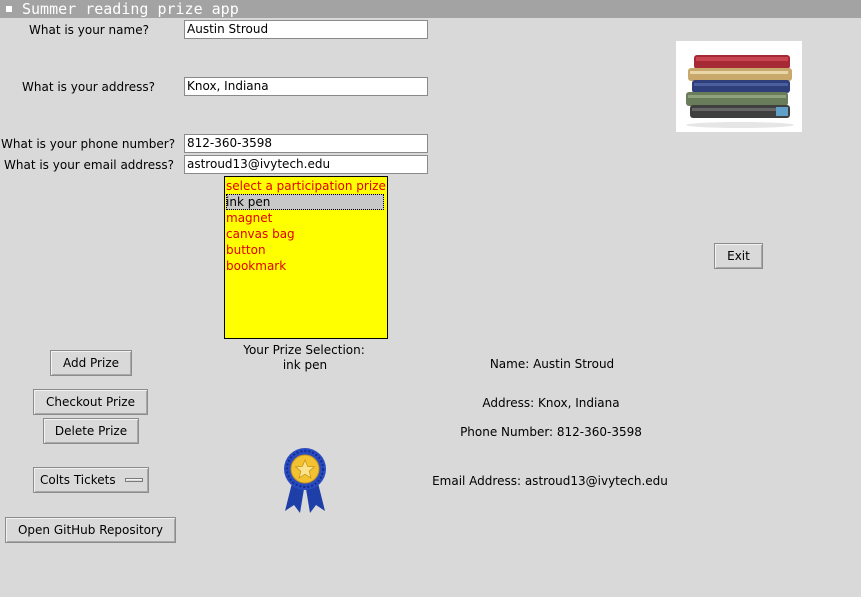 The image size is (861, 597). What do you see at coordinates (90, 530) in the screenshot?
I see `open-github-button: Open GitHub Repository` at bounding box center [90, 530].